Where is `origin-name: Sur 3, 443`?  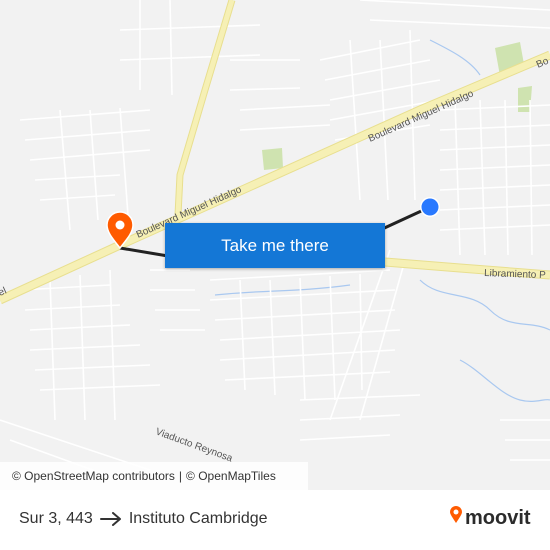 origin-name: Sur 3, 443 is located at coordinates (56, 518).